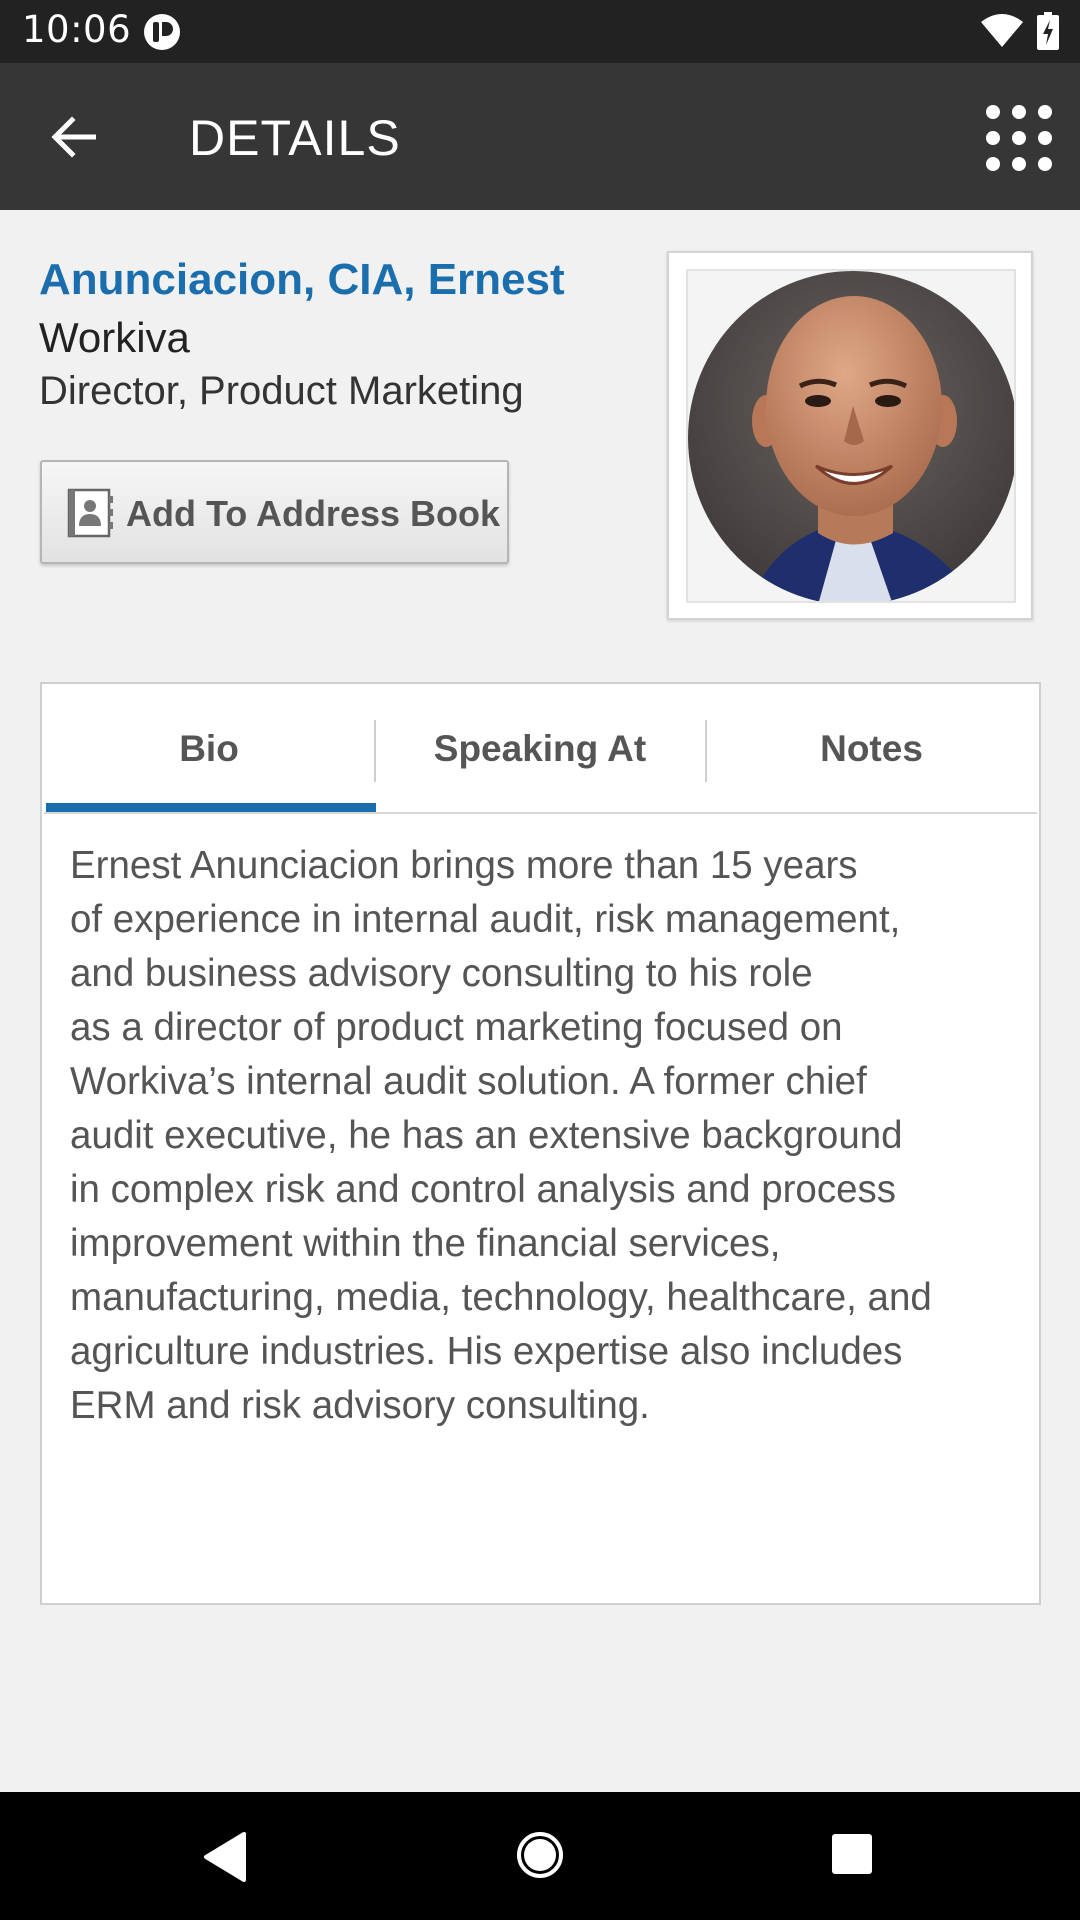  I want to click on profile-position: Director, Product Marketing, so click(281, 391).